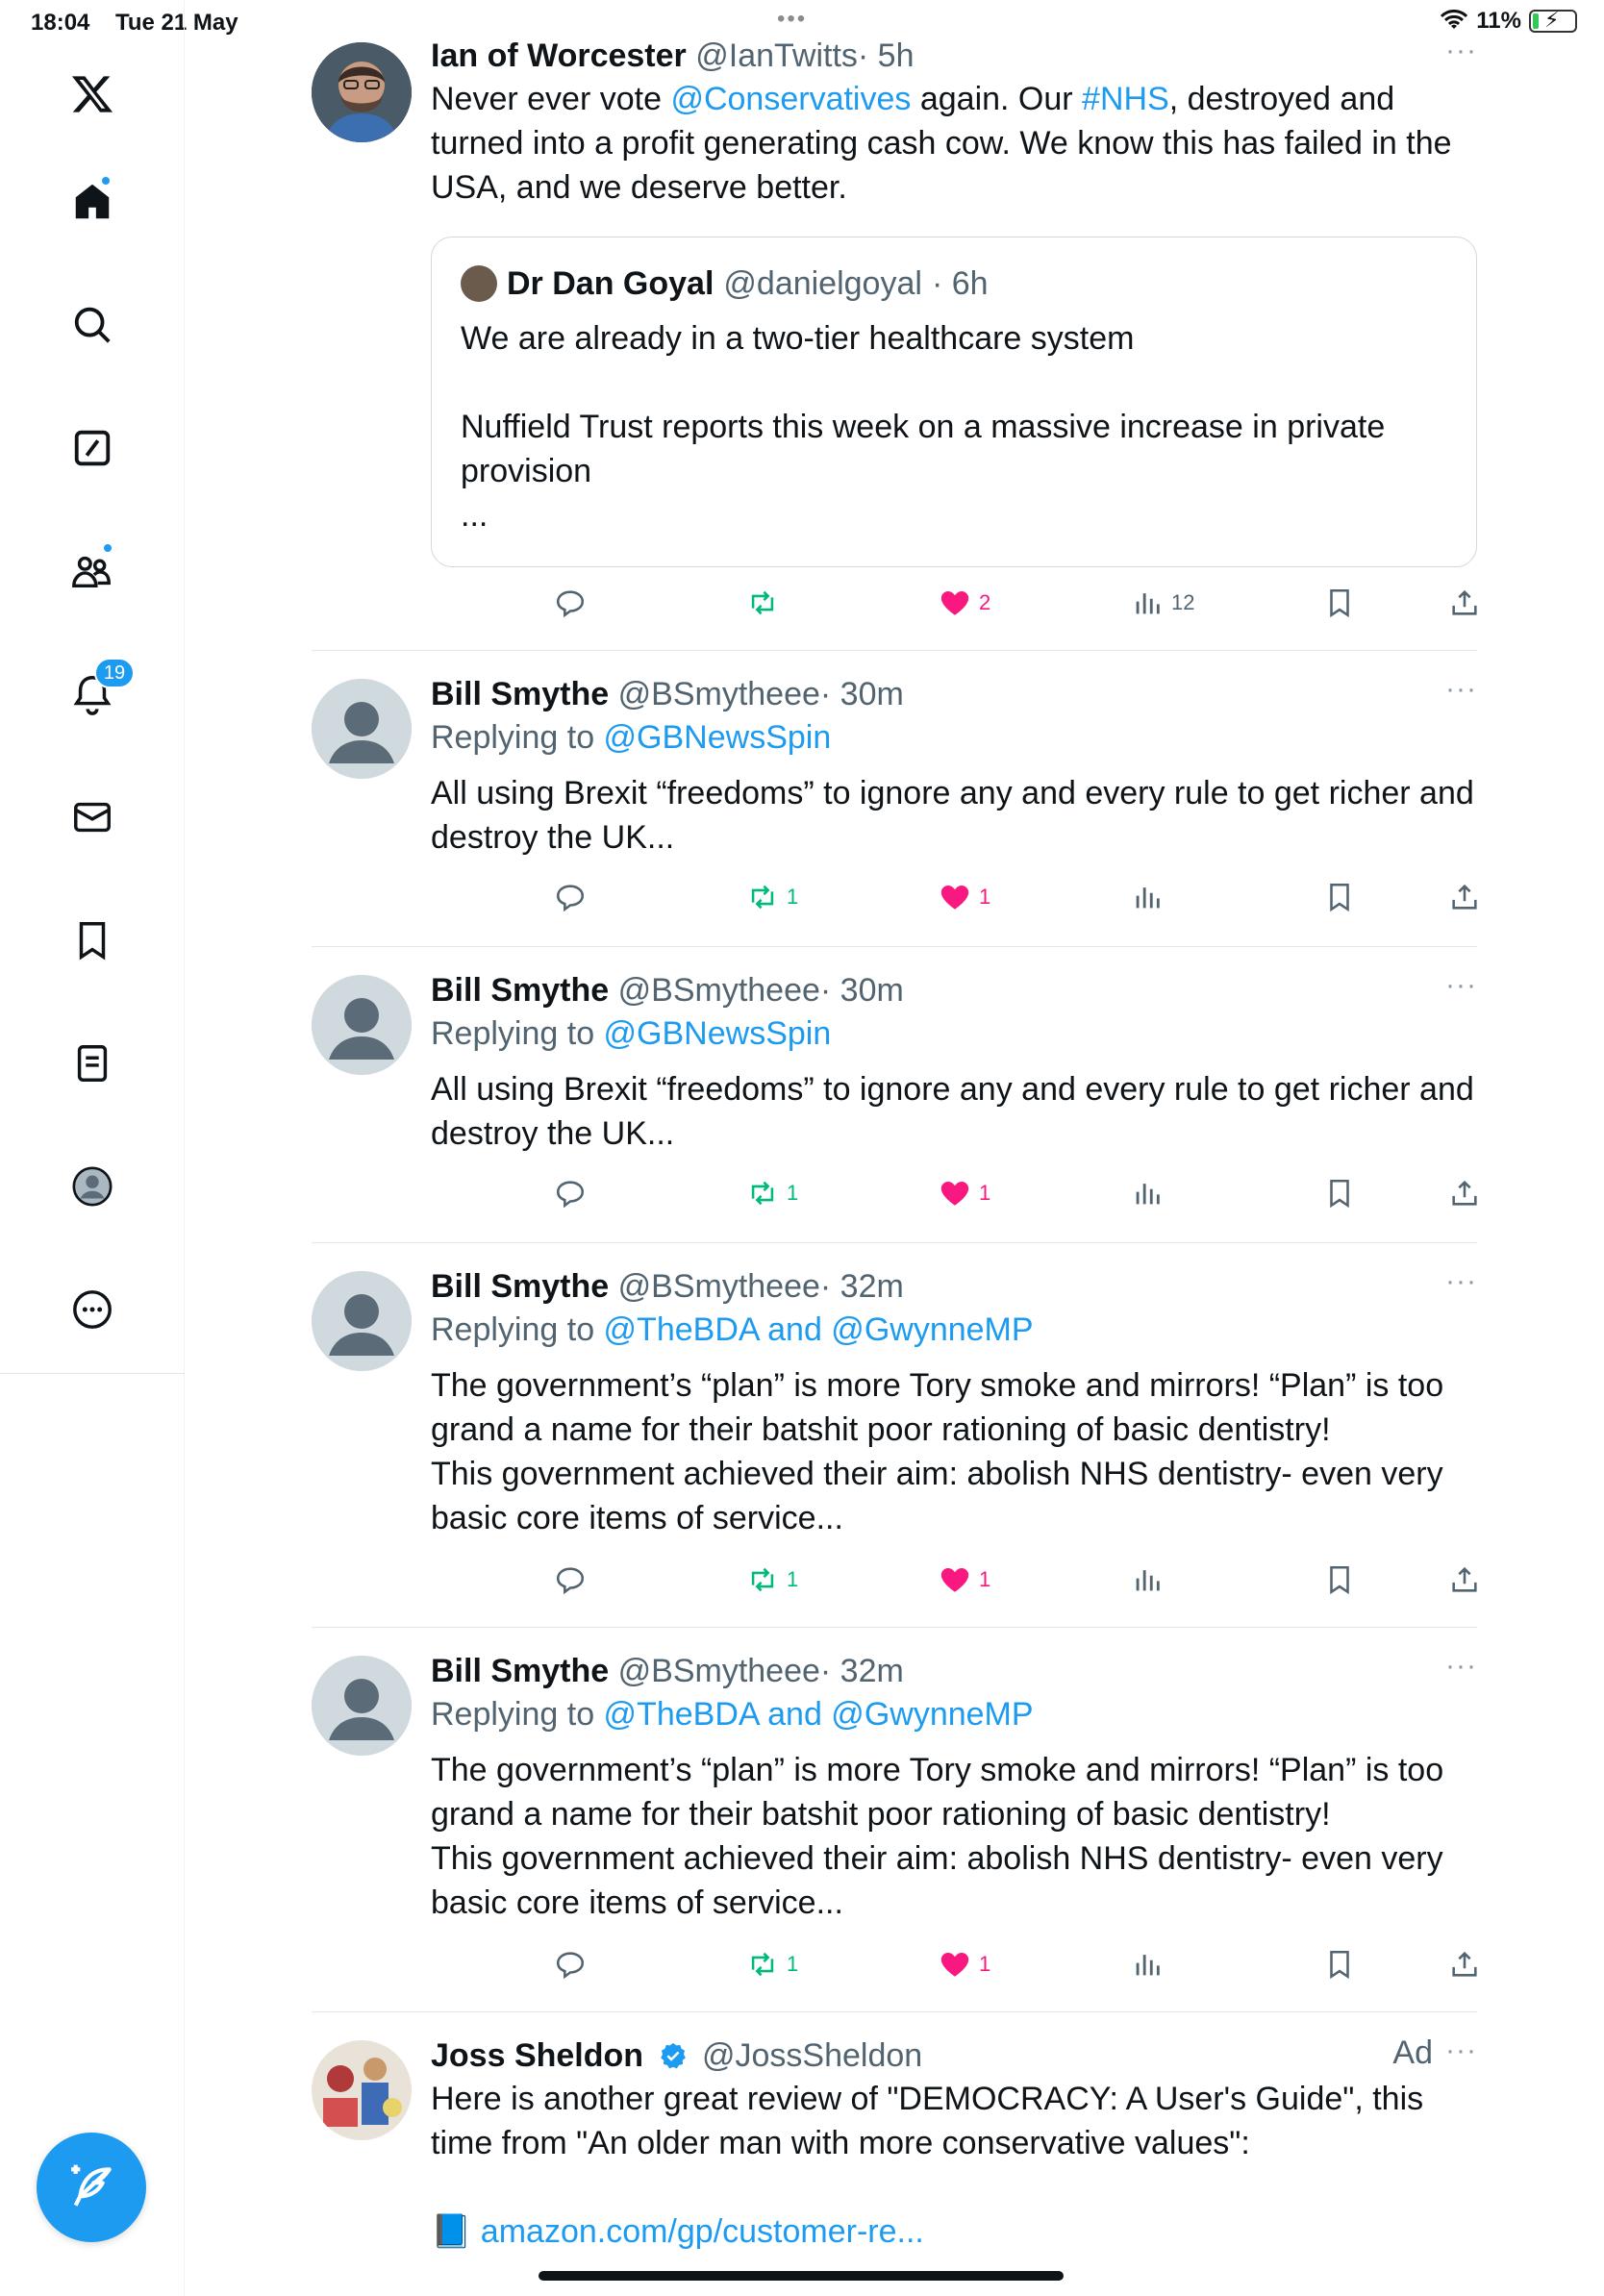 This screenshot has height=2296, width=1604. What do you see at coordinates (559, 55) in the screenshot?
I see `author-name: Ian of Worcester` at bounding box center [559, 55].